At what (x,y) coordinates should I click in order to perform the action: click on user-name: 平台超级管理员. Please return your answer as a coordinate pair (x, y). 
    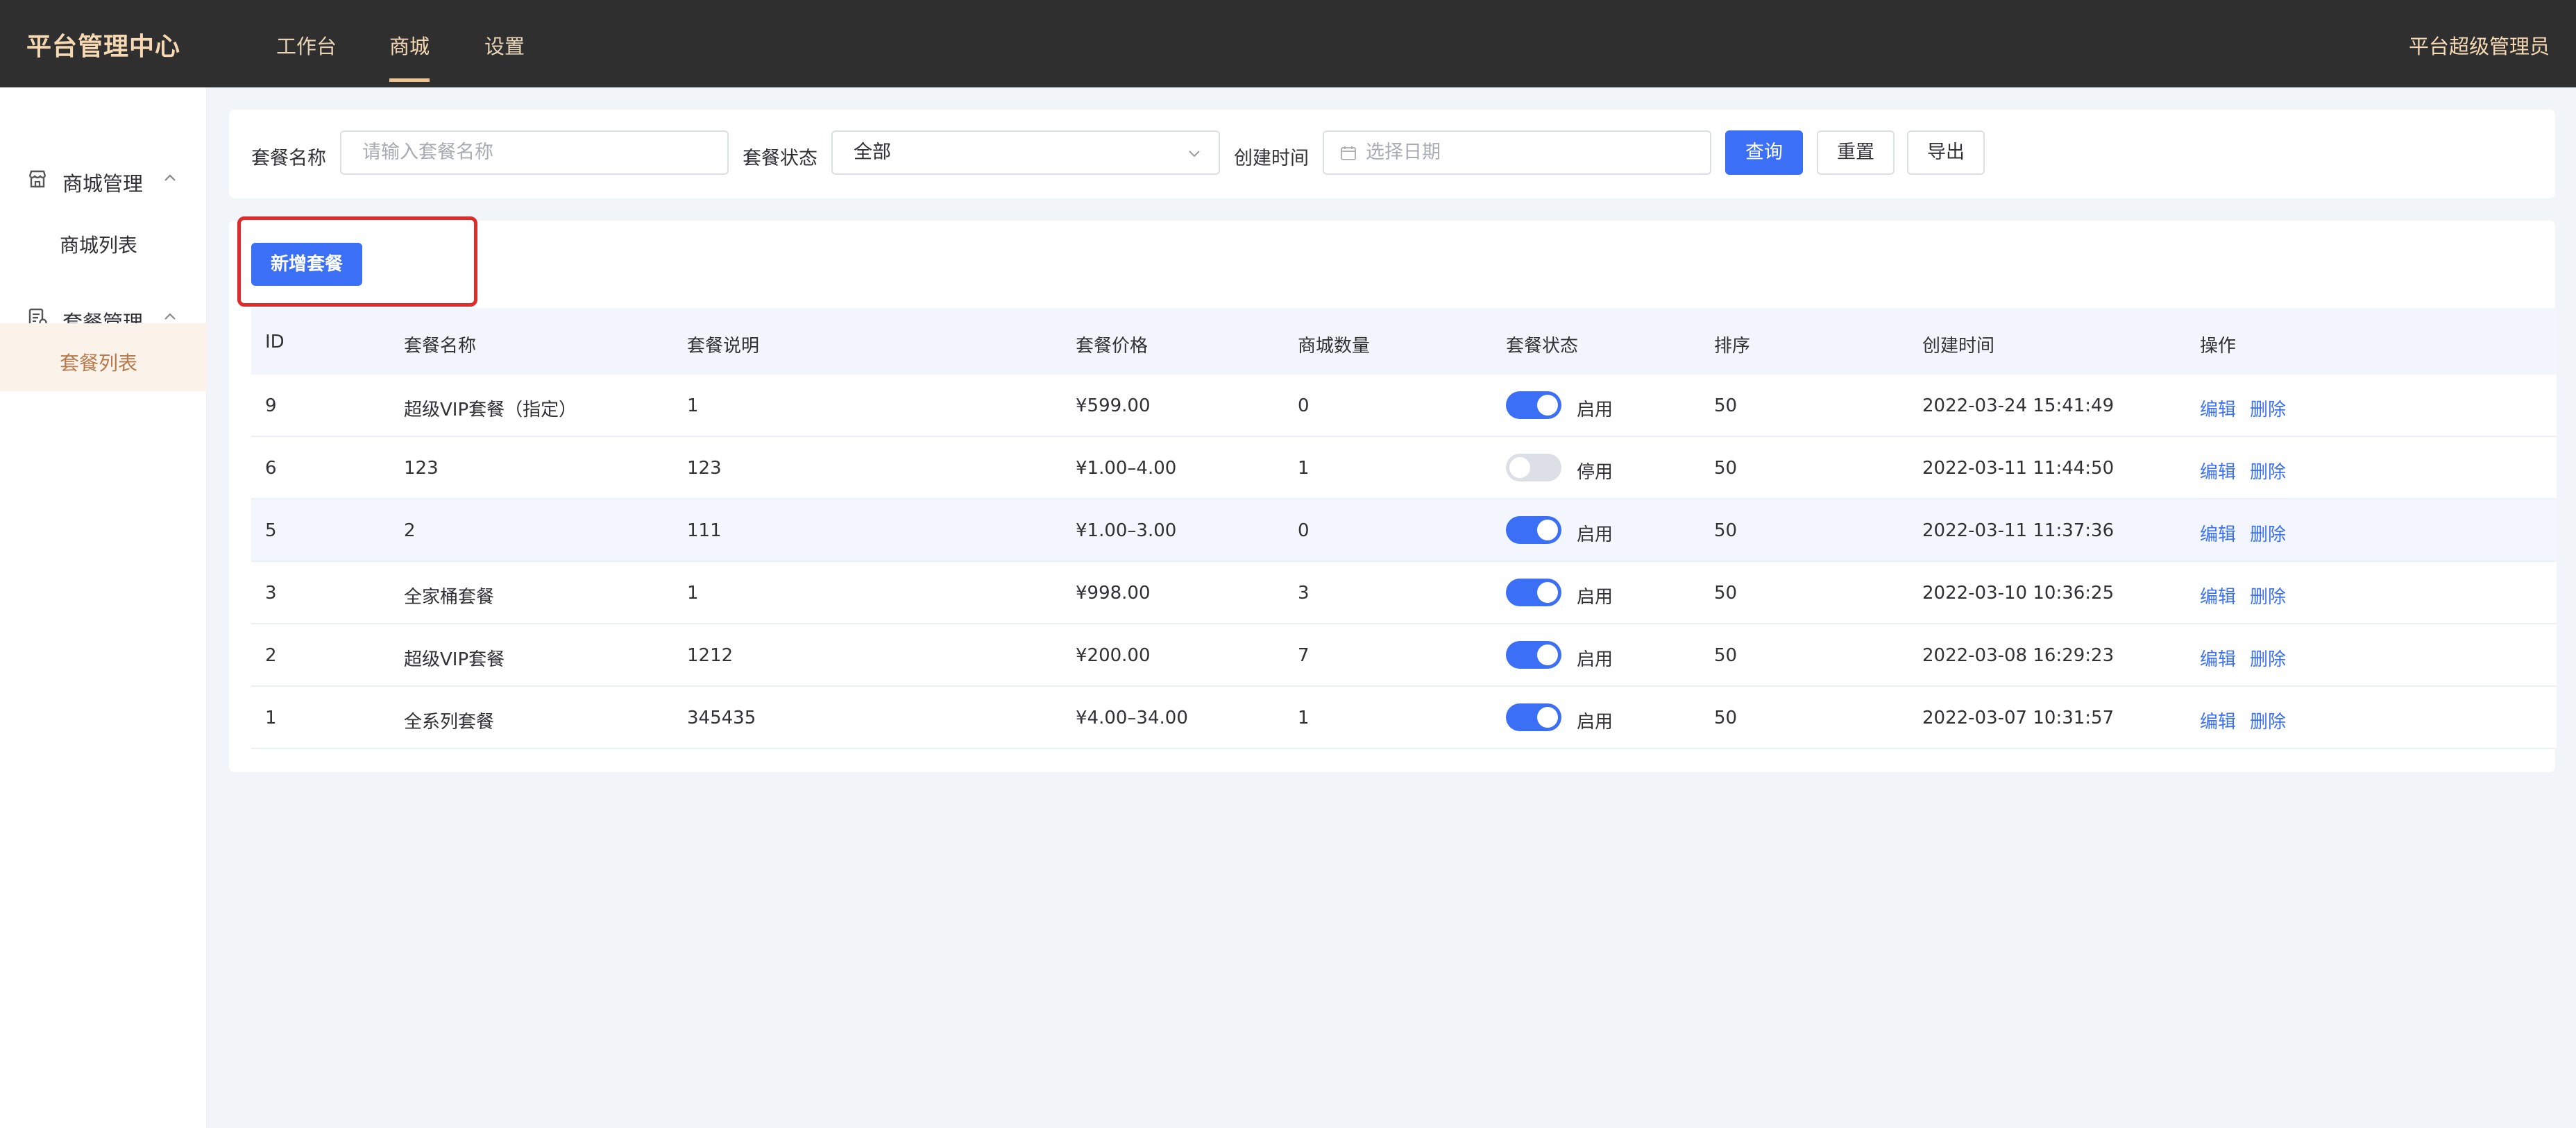
    Looking at the image, I should click on (2479, 45).